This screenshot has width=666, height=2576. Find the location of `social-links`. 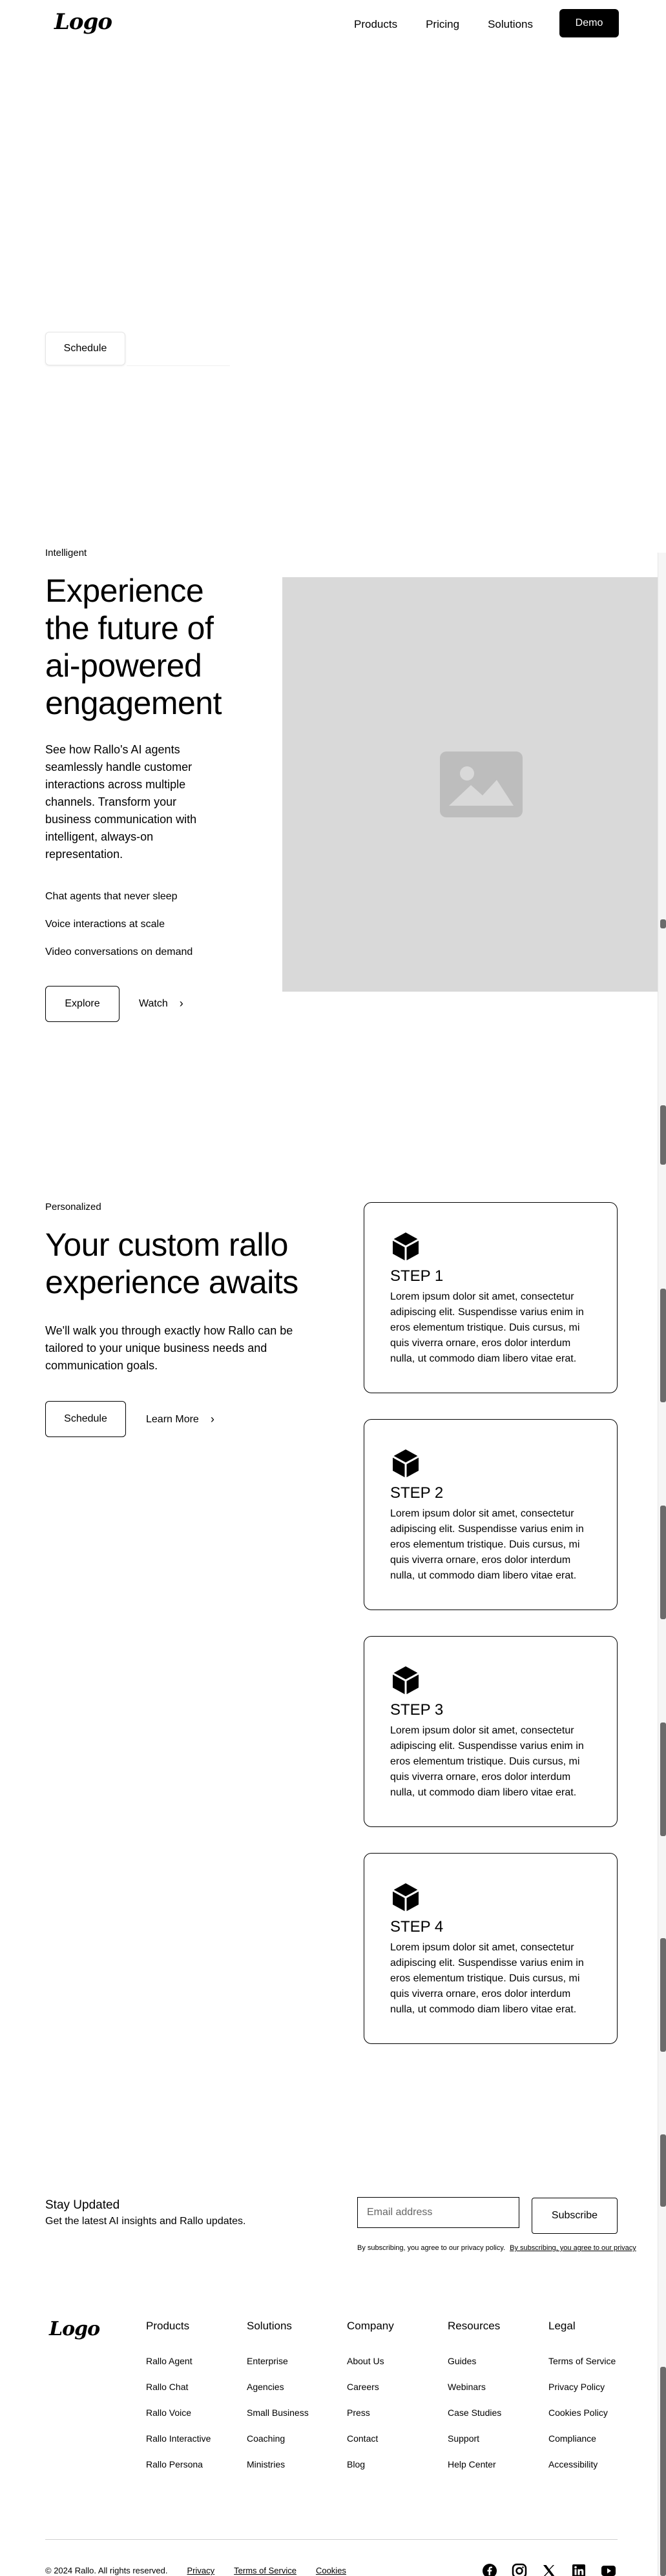

social-links is located at coordinates (549, 2569).